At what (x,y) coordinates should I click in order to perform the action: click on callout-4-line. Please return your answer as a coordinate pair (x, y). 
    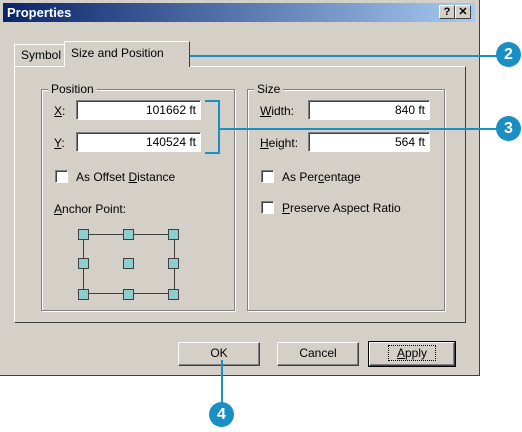
    Looking at the image, I should click on (222, 381).